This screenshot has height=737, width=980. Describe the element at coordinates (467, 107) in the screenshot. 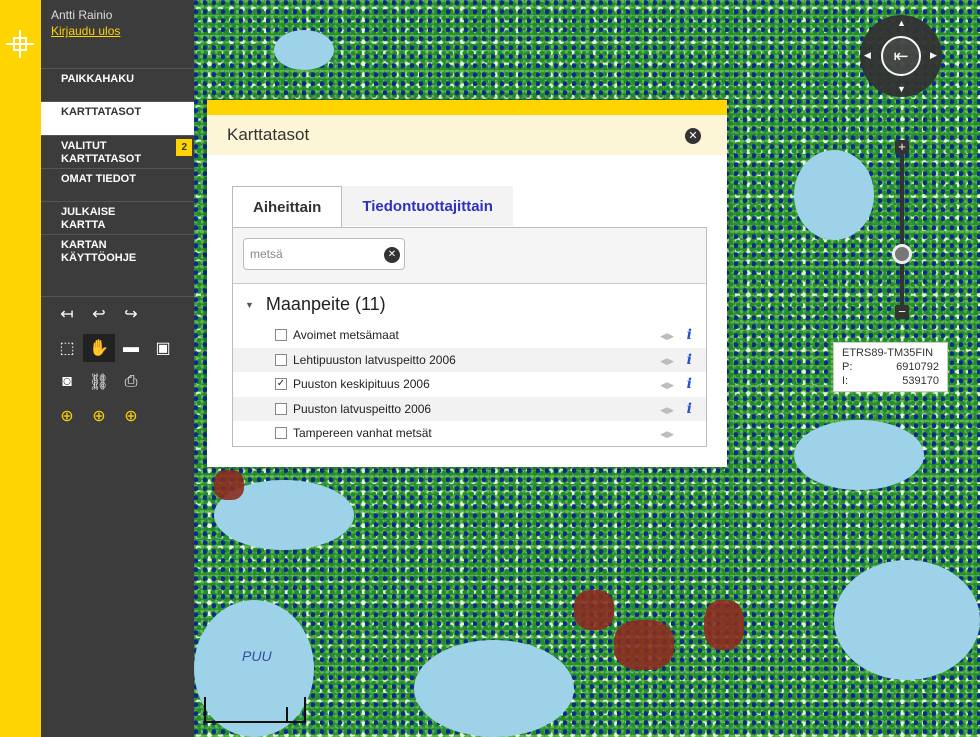

I see `dialog-topbar` at that location.